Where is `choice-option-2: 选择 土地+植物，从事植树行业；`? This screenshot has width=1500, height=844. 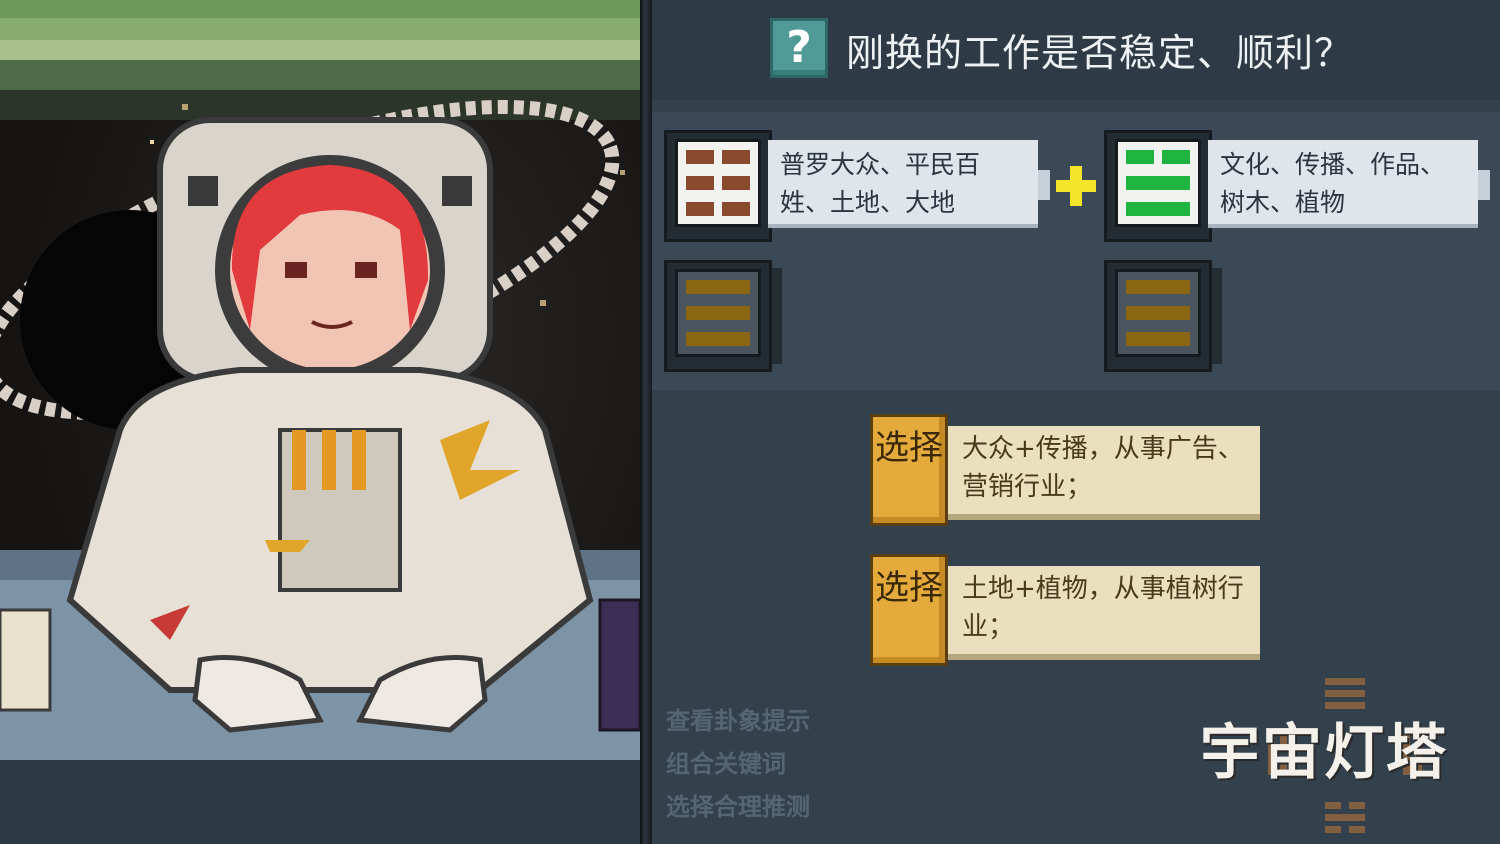 choice-option-2: 选择 土地+植物，从事植树行业； is located at coordinates (1065, 610).